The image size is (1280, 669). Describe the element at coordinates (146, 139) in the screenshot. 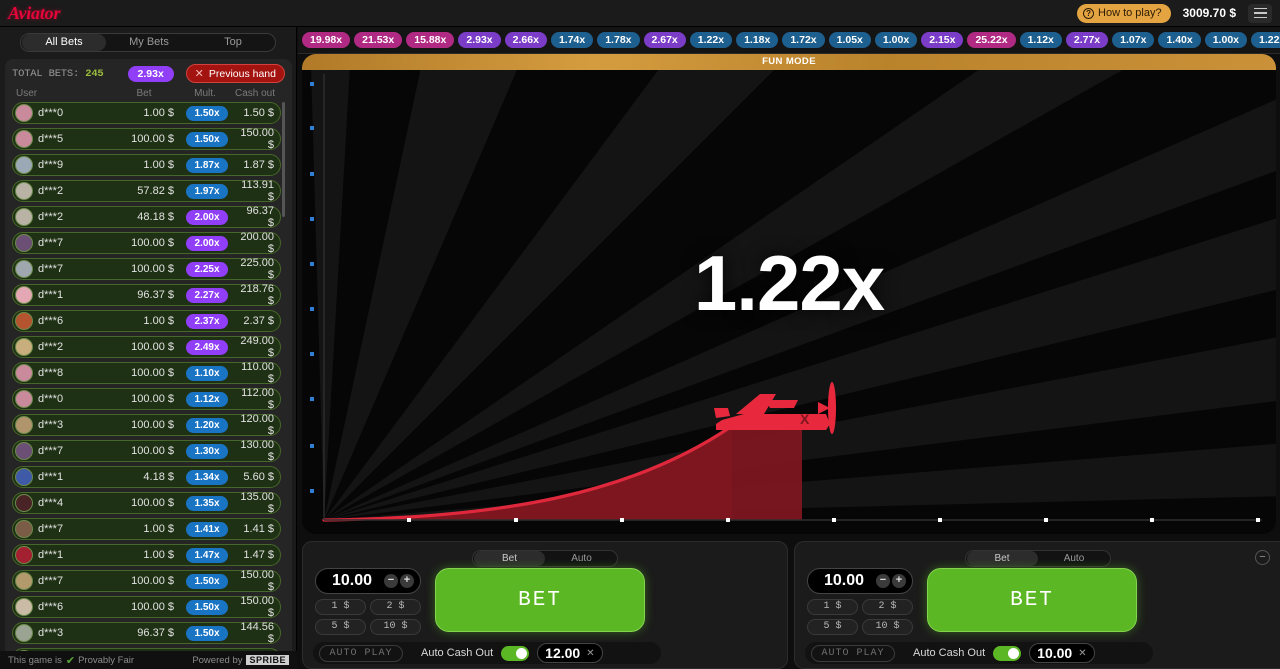

I see `table-row: d***5 100.00 $ 1.50x 150.00 $` at that location.